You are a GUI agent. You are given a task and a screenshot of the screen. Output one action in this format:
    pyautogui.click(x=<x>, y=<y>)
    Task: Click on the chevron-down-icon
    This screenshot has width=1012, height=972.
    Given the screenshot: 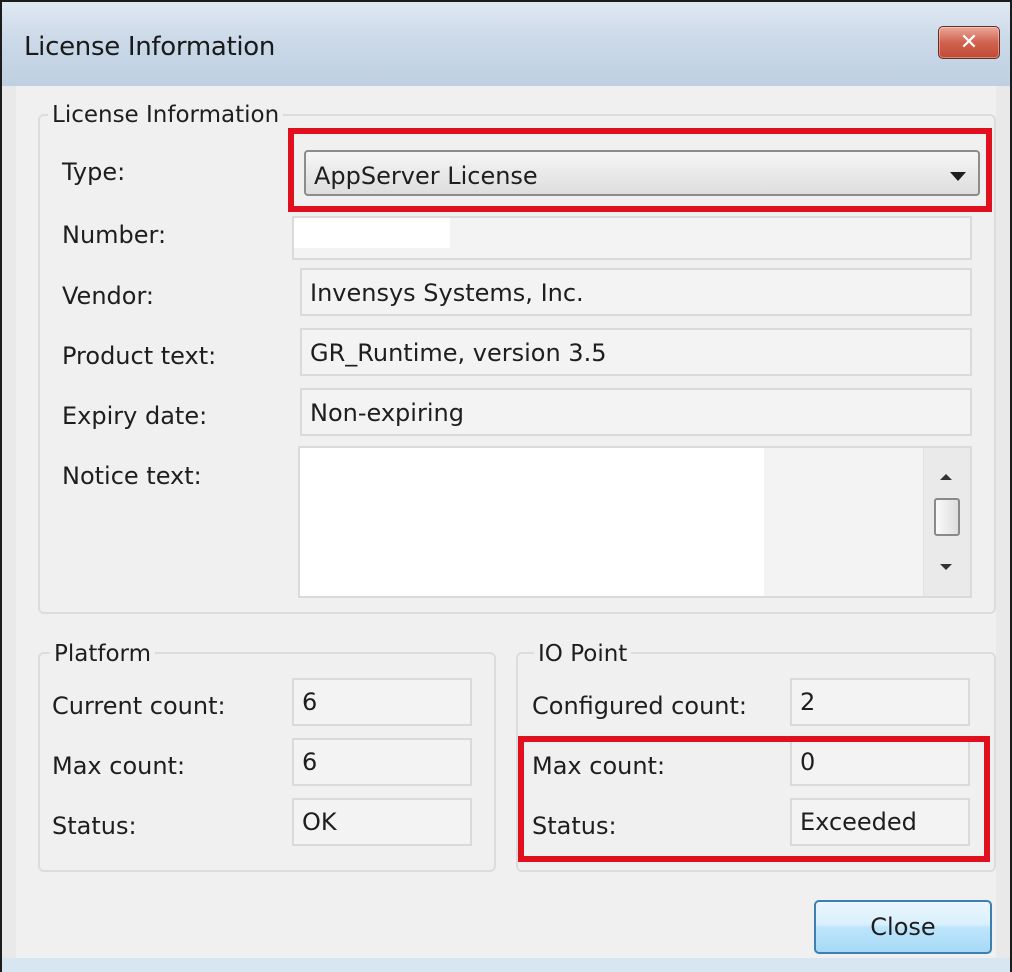 What is the action you would take?
    pyautogui.click(x=958, y=176)
    